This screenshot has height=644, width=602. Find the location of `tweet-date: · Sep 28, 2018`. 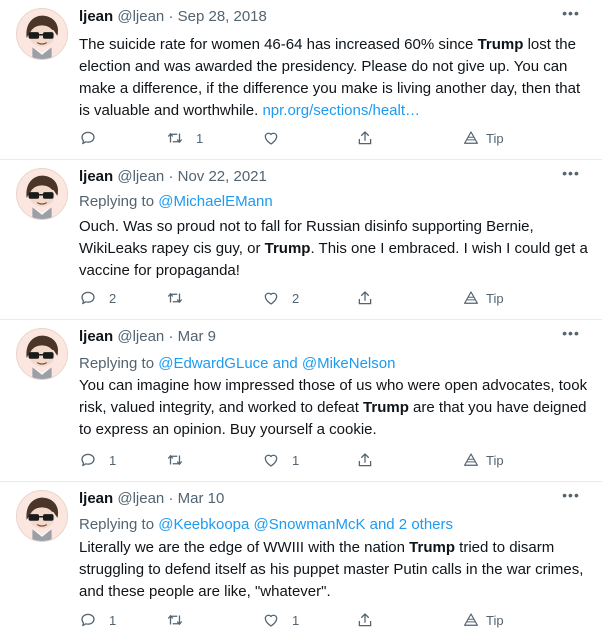

tweet-date: · Sep 28, 2018 is located at coordinates (217, 16).